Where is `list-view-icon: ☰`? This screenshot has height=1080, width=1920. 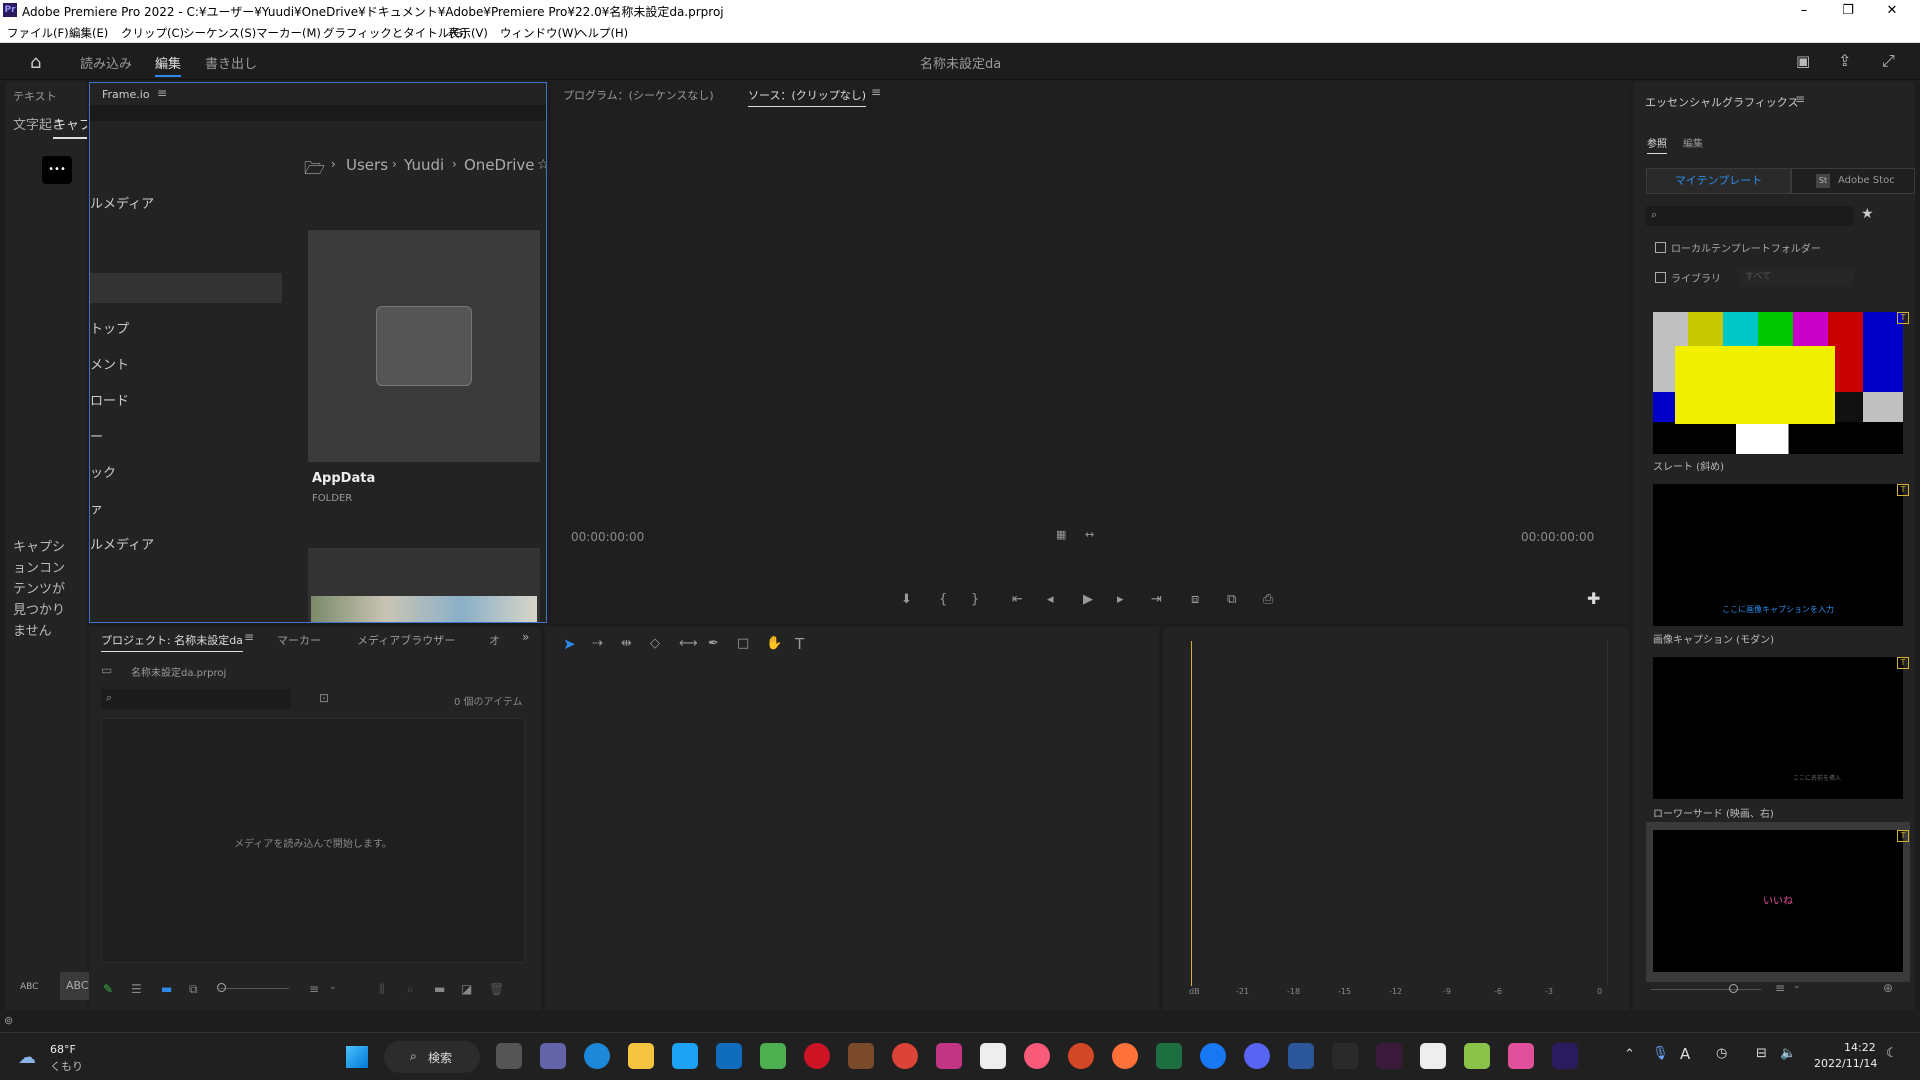
list-view-icon: ☰ is located at coordinates (136, 989).